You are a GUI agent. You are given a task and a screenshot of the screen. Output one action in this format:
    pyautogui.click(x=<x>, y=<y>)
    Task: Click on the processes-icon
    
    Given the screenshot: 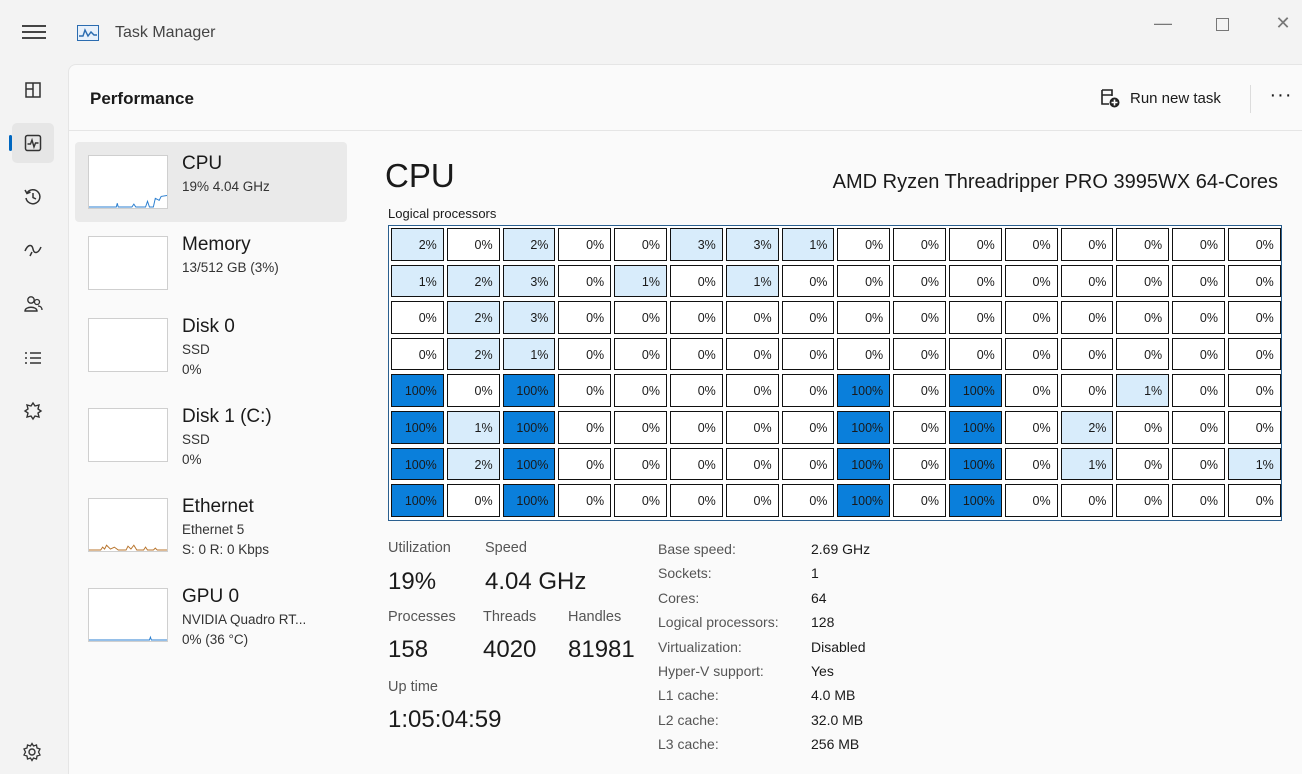 What is the action you would take?
    pyautogui.click(x=33, y=90)
    